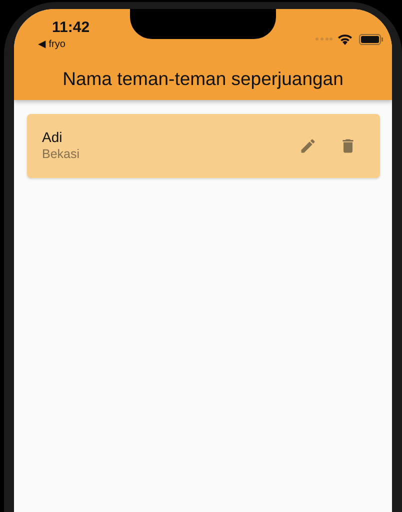 Image resolution: width=402 pixels, height=512 pixels. I want to click on pencil-icon, so click(308, 146).